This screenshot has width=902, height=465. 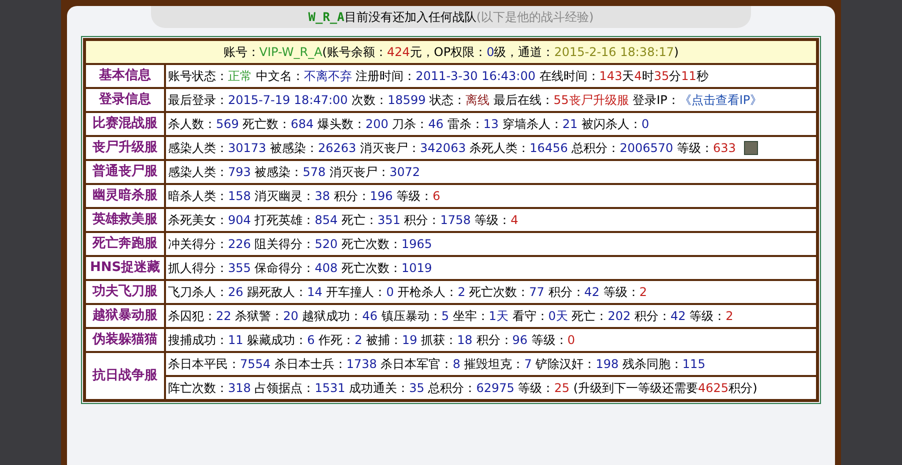 What do you see at coordinates (372, 340) in the screenshot?
I see `stats-line: 搜捕成功：11 躲藏成功：6 作死：2 被捕：19 抓获：18 积分：96 等级：0` at bounding box center [372, 340].